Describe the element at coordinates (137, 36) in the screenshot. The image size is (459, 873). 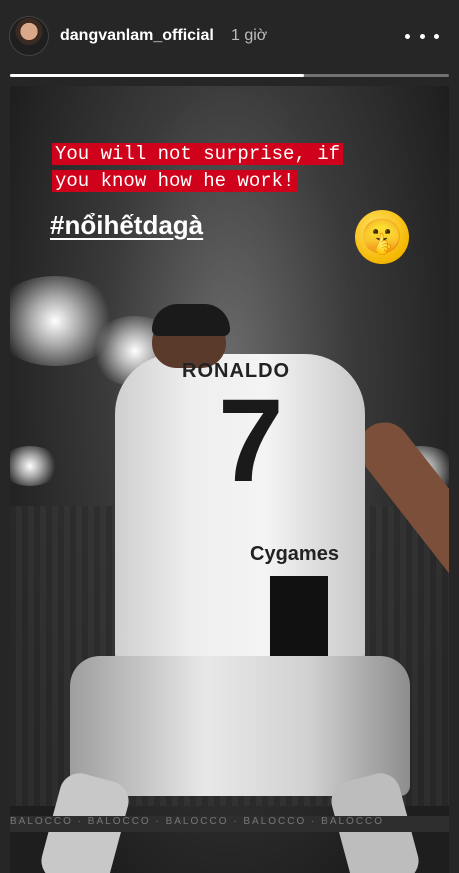
I see `username: dangvanlam_official` at that location.